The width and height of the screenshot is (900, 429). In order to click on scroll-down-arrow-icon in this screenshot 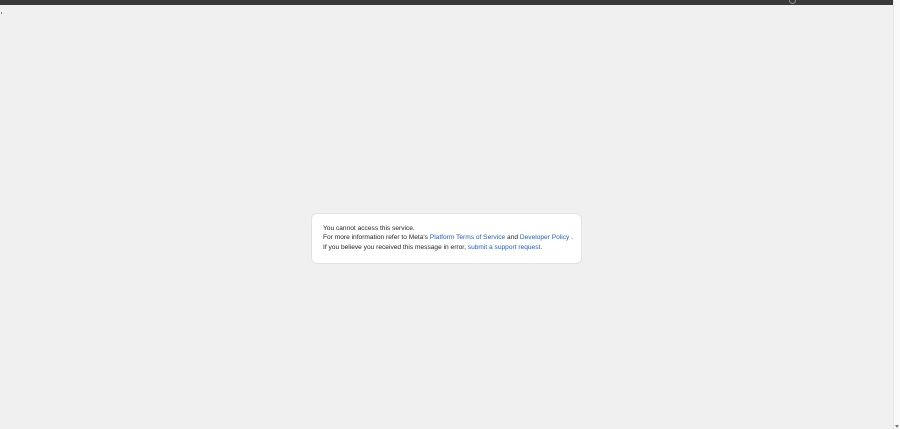, I will do `click(897, 426)`.